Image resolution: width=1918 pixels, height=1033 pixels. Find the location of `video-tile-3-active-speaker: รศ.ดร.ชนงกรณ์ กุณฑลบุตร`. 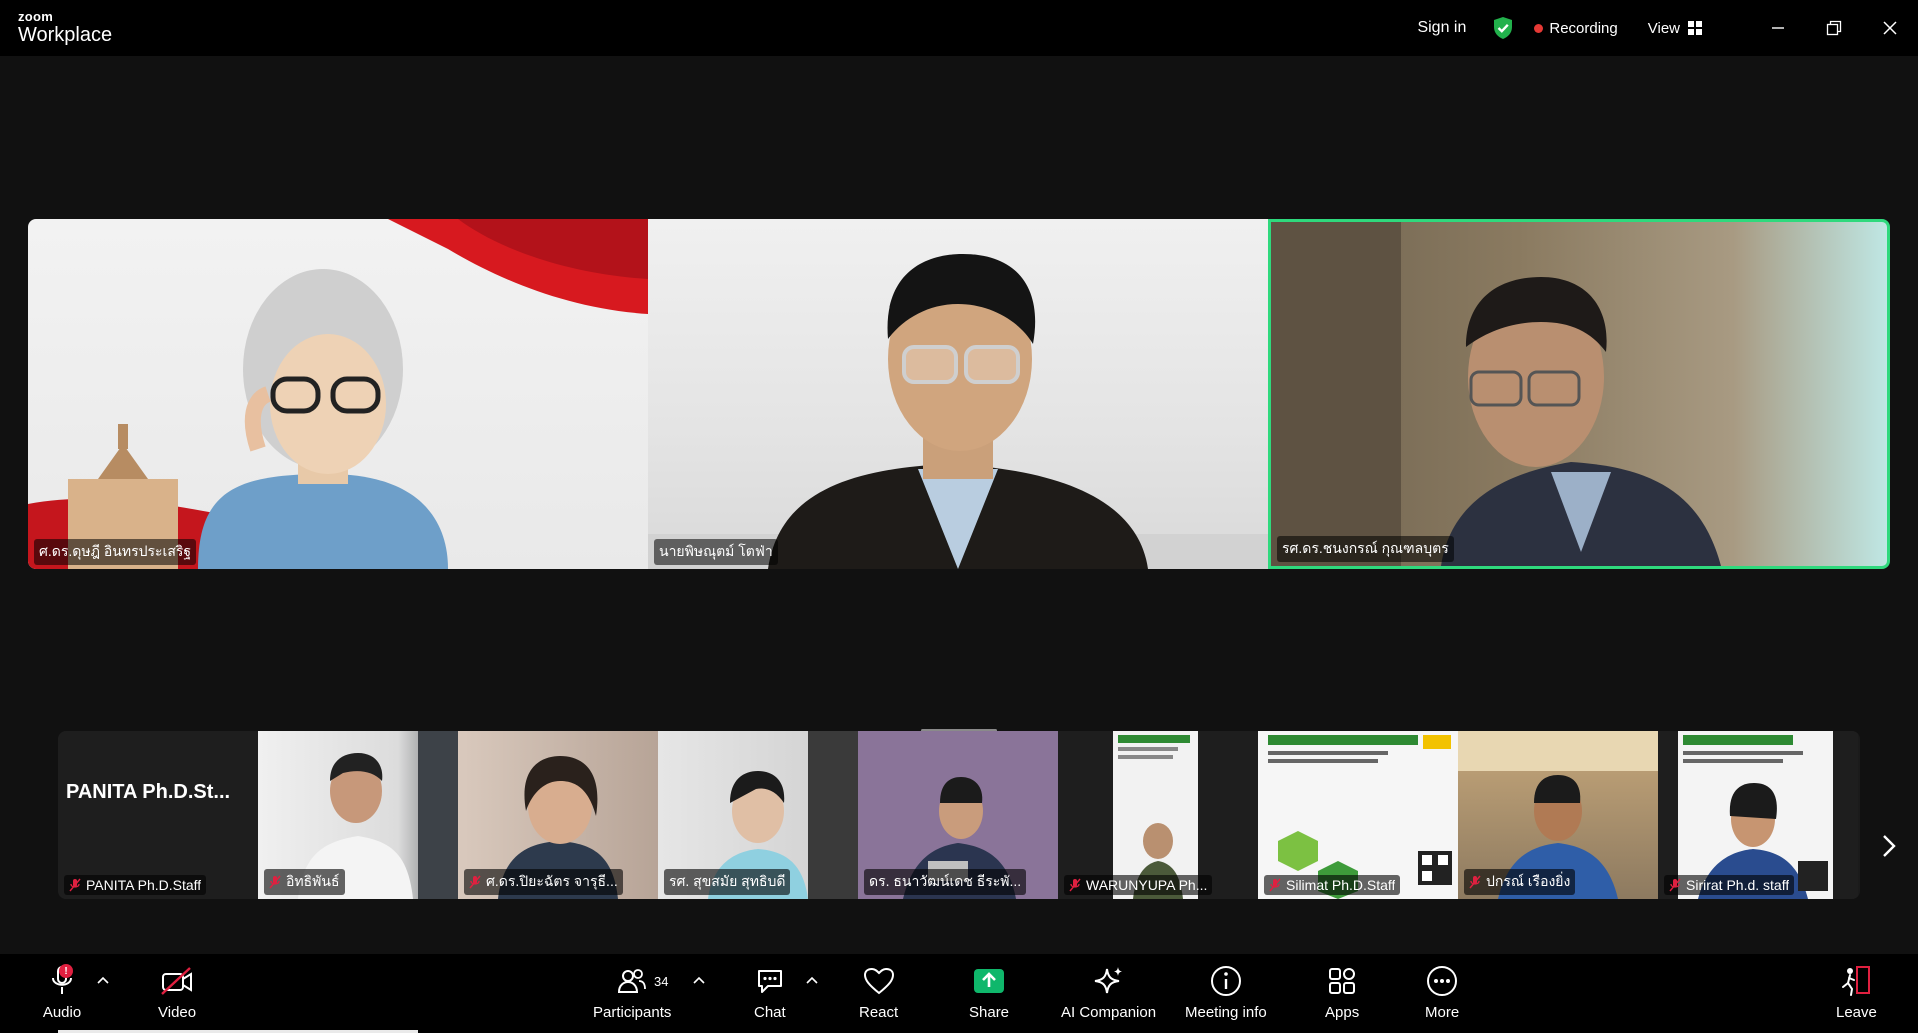

video-tile-3-active-speaker: รศ.ดร.ชนงกรณ์ กุณฑลบุตร is located at coordinates (1579, 394).